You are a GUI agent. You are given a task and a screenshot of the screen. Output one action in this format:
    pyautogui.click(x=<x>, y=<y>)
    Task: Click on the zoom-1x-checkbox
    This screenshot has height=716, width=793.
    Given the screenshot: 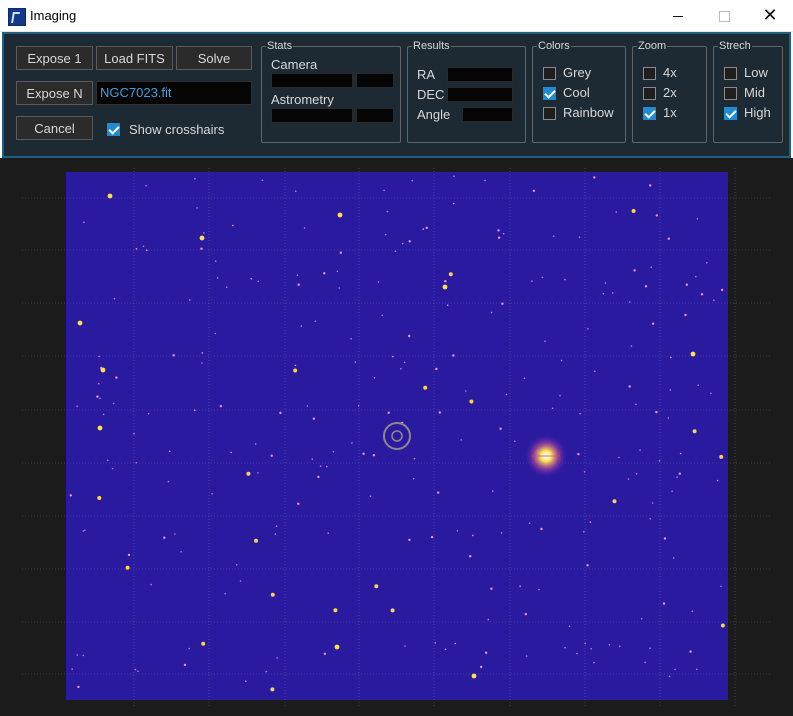 What is the action you would take?
    pyautogui.click(x=649, y=113)
    